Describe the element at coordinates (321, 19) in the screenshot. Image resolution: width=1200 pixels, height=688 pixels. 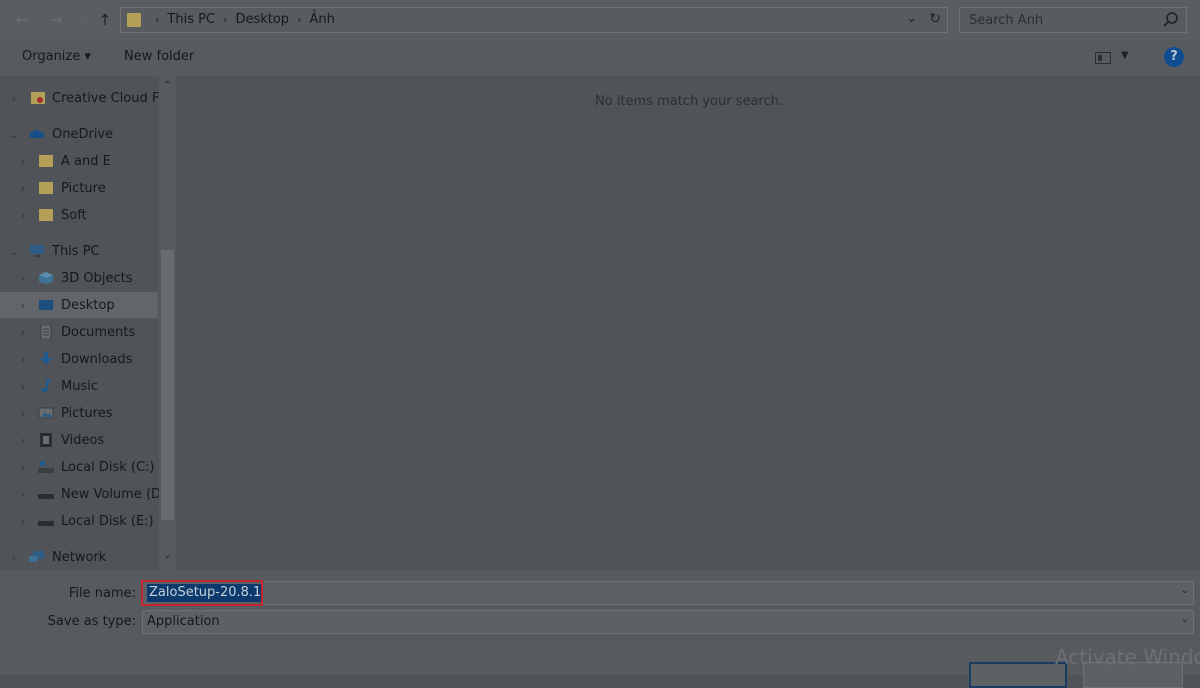
I see `breadcrumb-anh: Ảnh` at that location.